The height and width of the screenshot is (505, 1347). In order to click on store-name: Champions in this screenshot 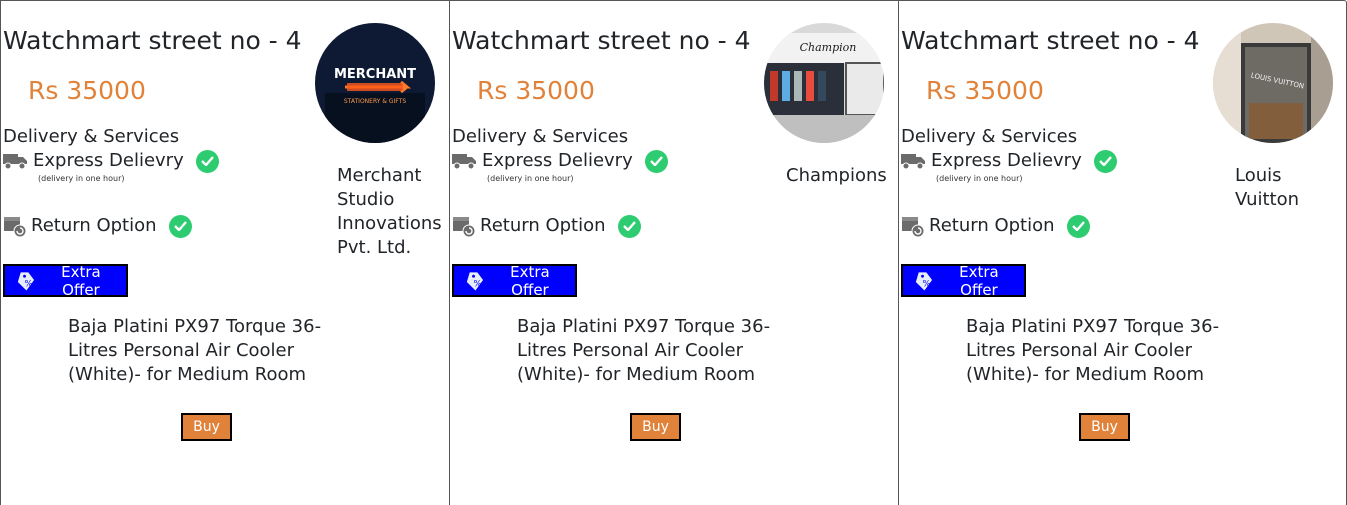, I will do `click(836, 175)`.